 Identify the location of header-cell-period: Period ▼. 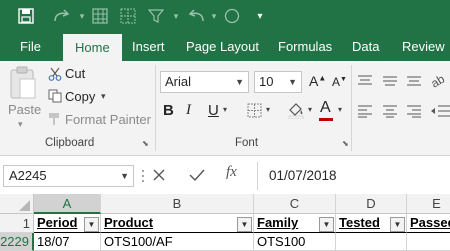
(67, 223).